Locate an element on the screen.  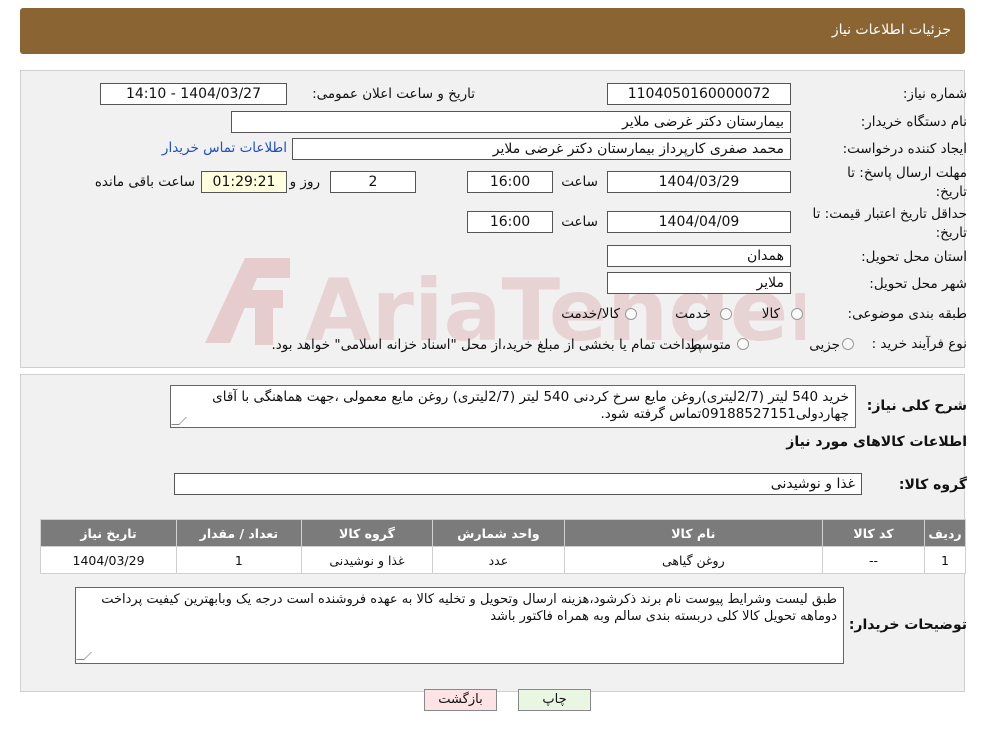
city-field: ملایر is located at coordinates (699, 283).